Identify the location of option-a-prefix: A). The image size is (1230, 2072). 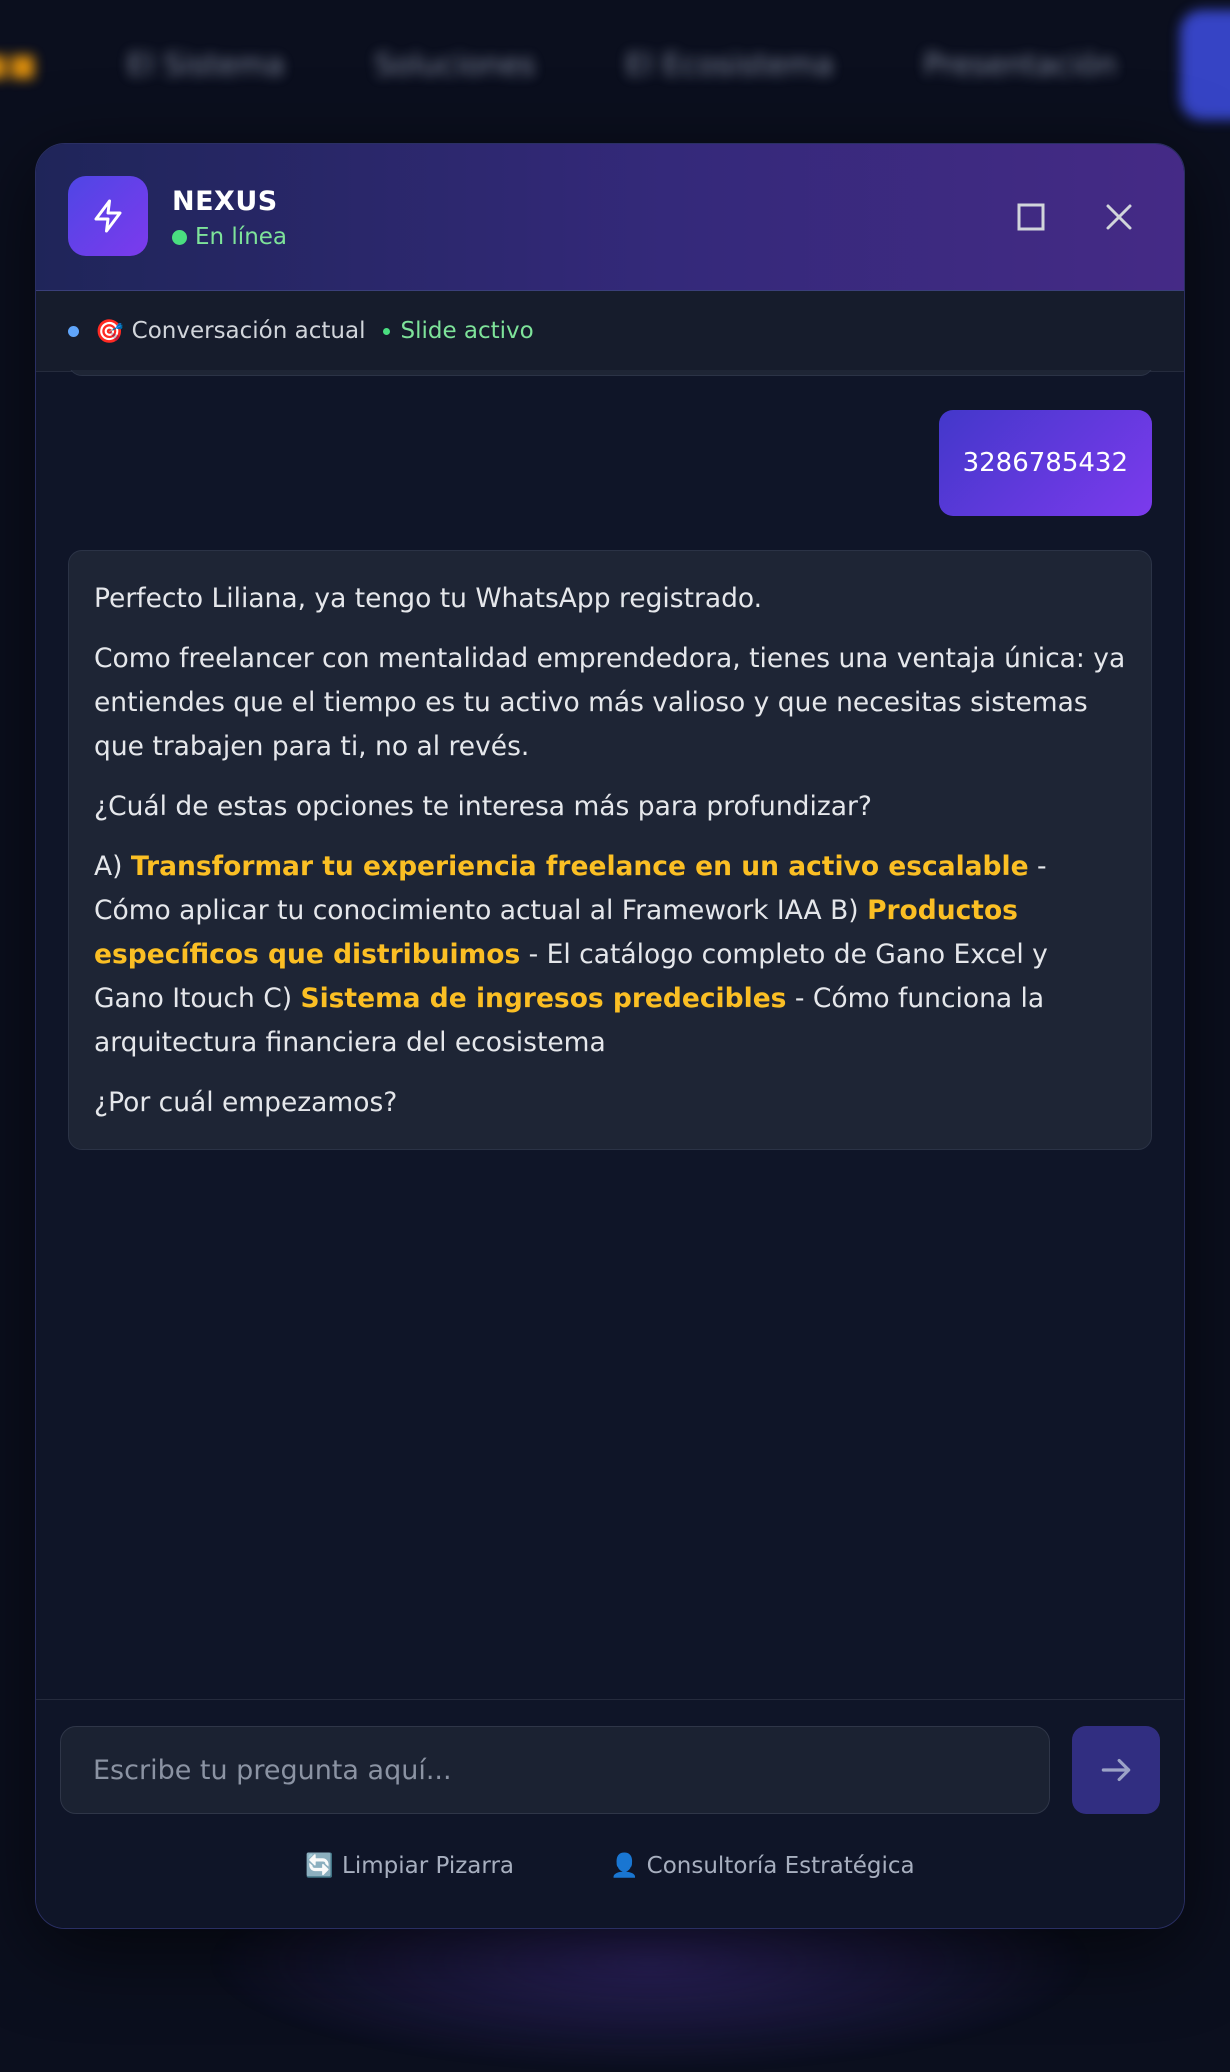
(112, 866).